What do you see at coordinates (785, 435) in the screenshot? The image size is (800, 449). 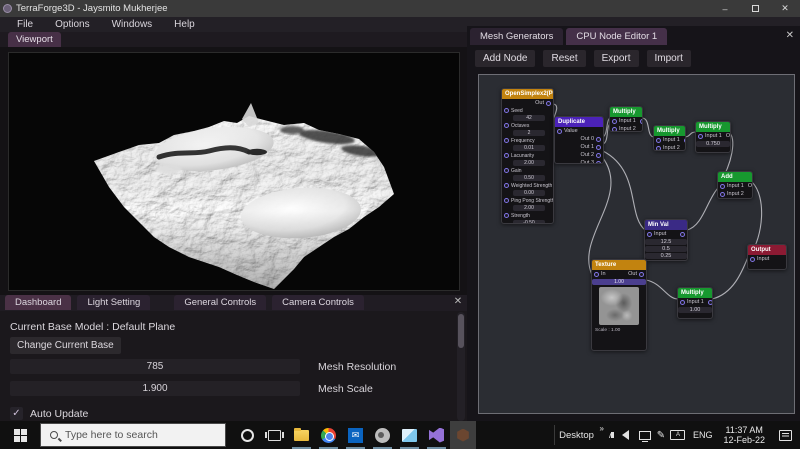 I see `action-center-icon` at bounding box center [785, 435].